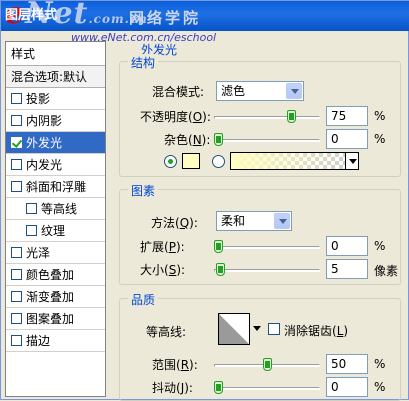 The width and height of the screenshot is (409, 401). What do you see at coordinates (288, 161) in the screenshot?
I see `glow-gradient-picker` at bounding box center [288, 161].